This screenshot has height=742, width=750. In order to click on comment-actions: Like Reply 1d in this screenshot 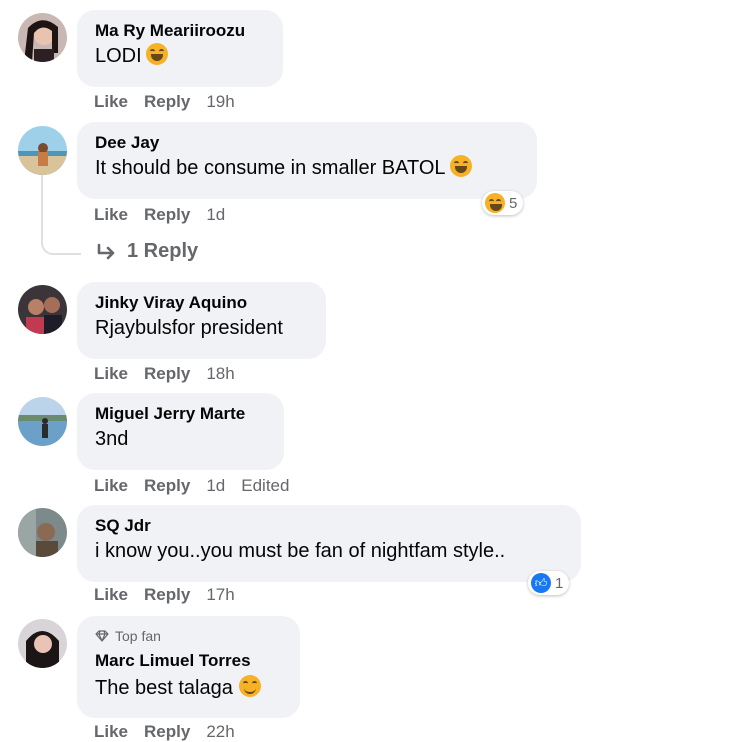, I will do `click(167, 215)`.